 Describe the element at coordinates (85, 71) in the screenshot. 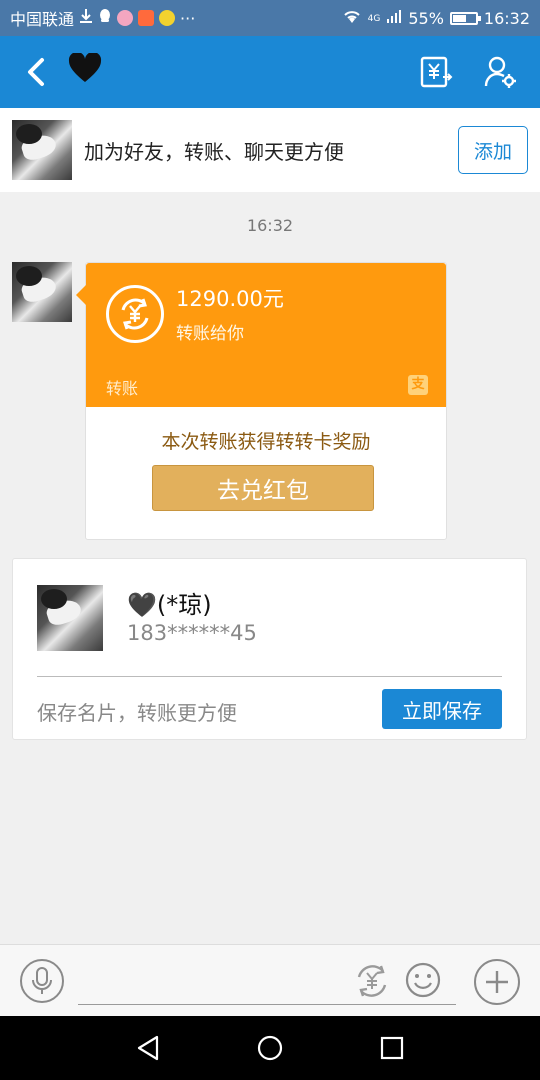

I see `black-heart-icon` at that location.